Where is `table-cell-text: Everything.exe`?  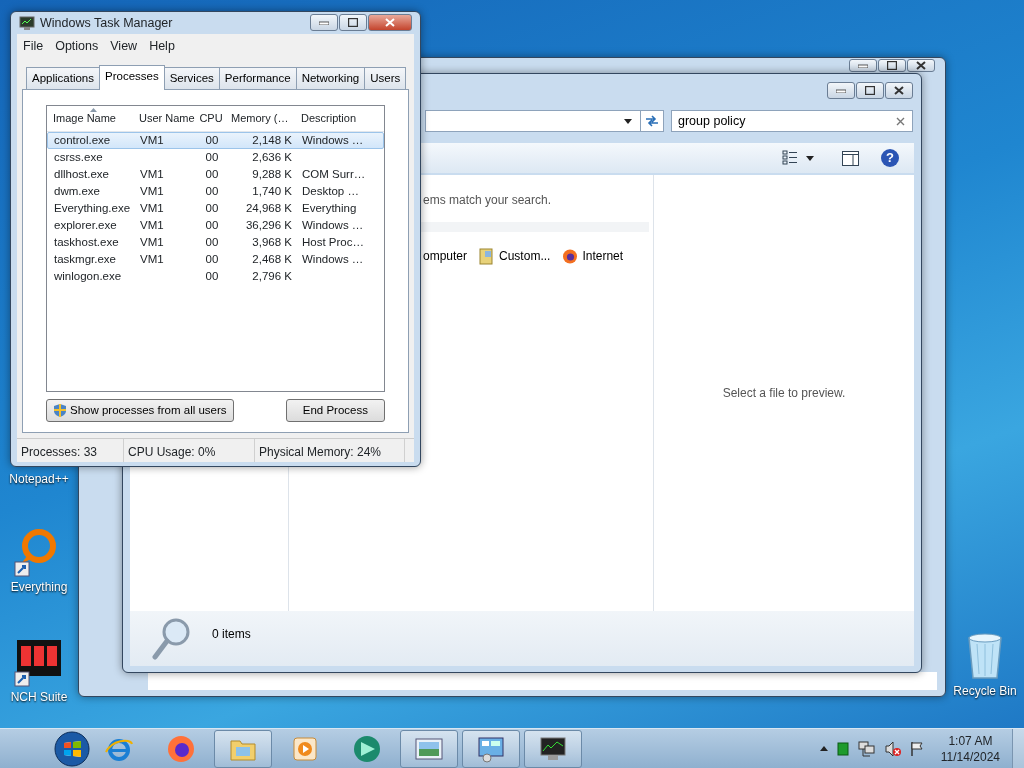 table-cell-text: Everything.exe is located at coordinates (92, 208).